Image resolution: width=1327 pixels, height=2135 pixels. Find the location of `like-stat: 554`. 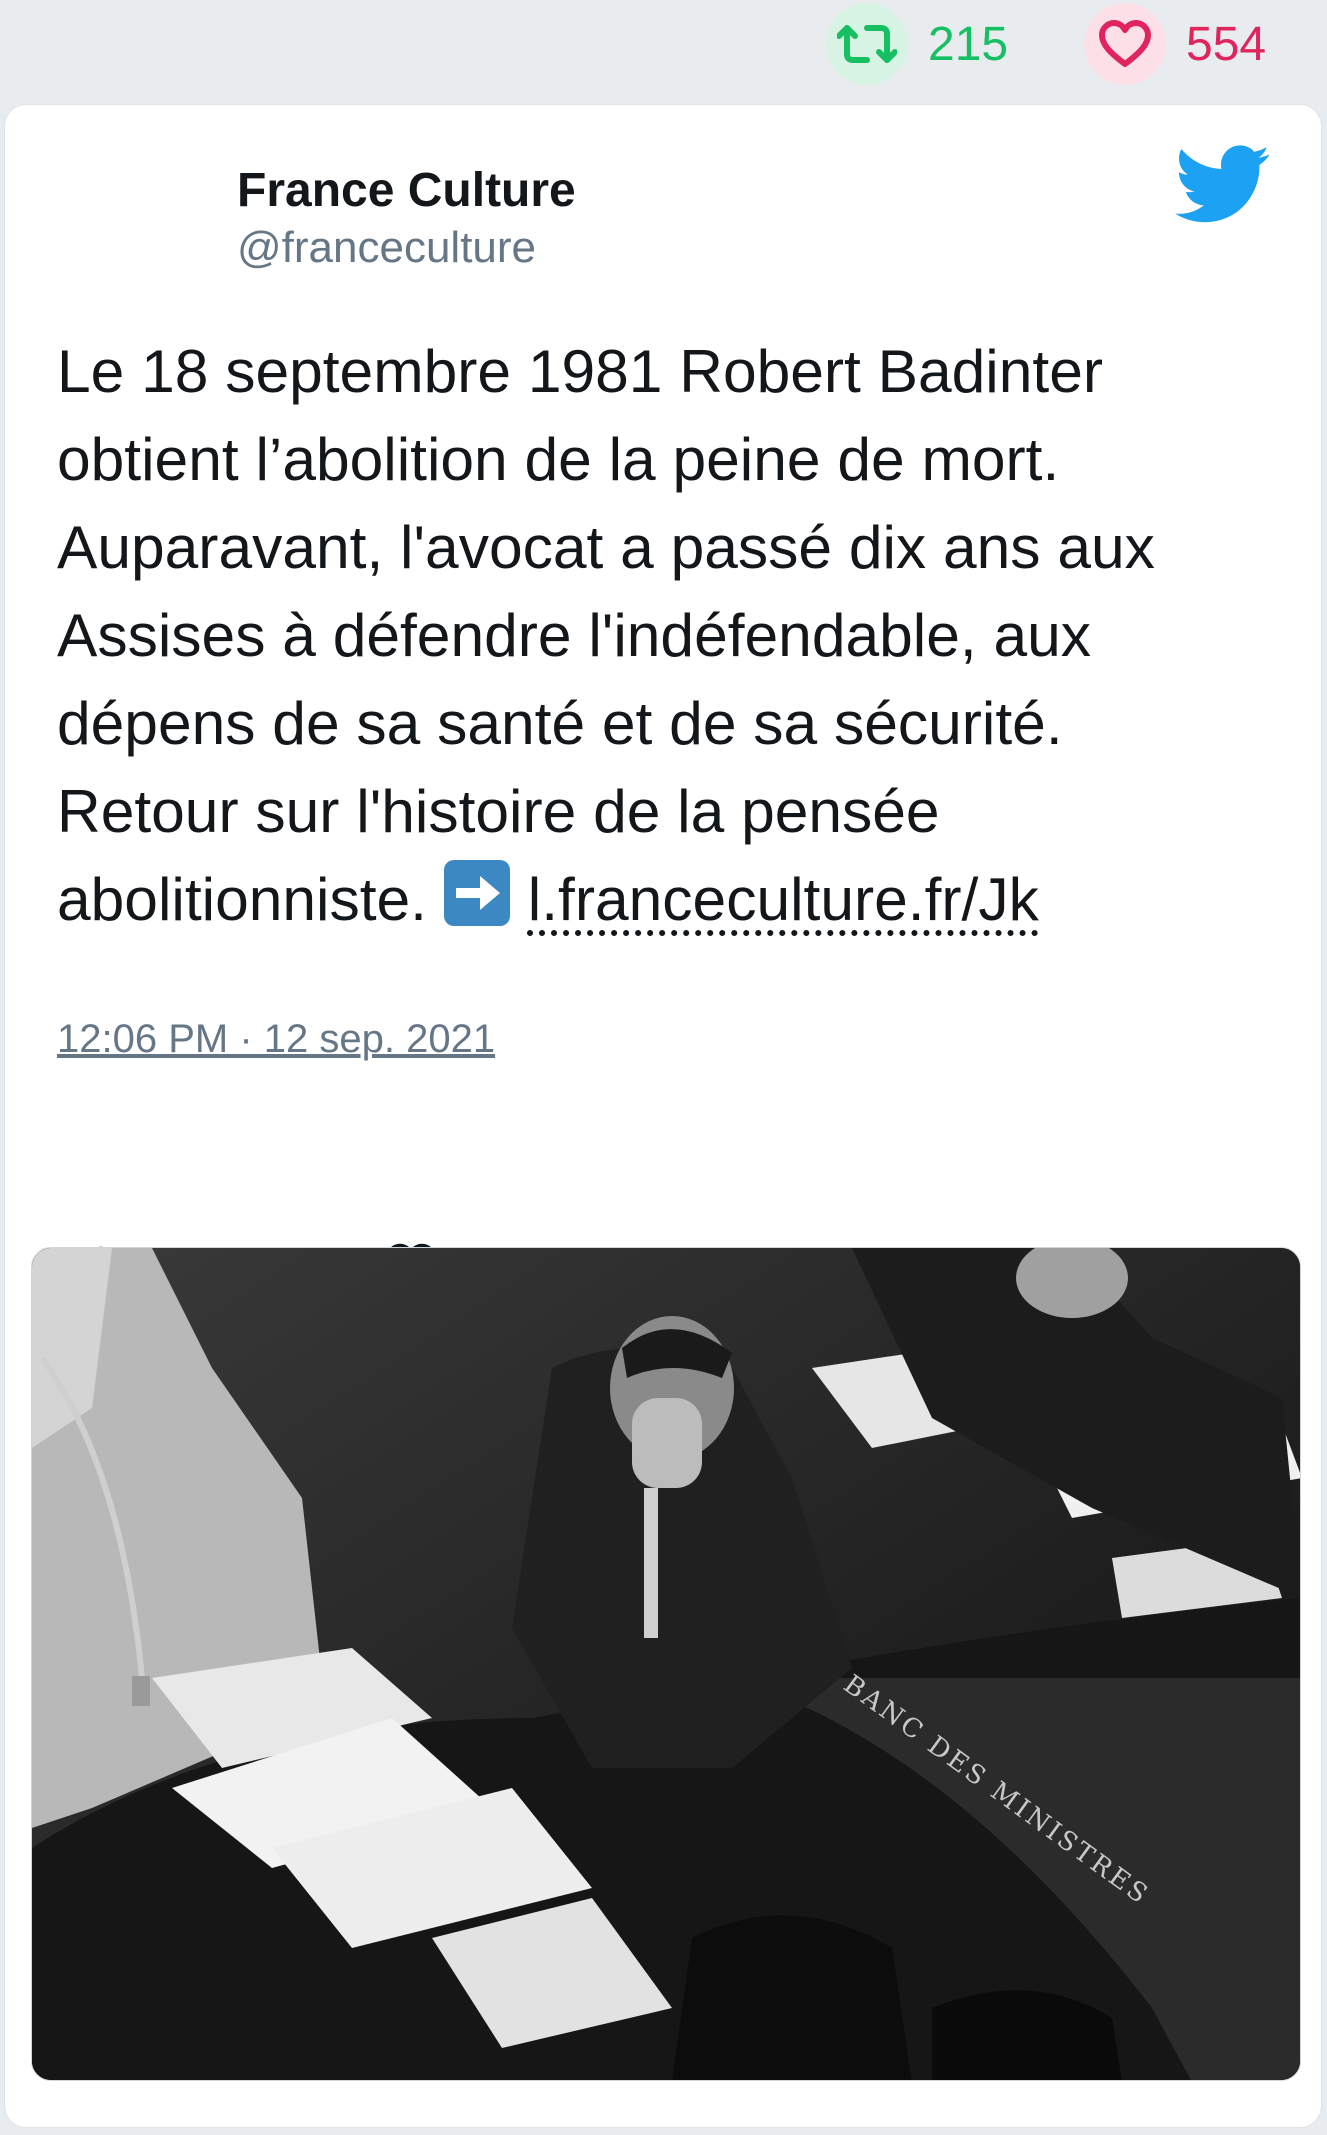

like-stat: 554 is located at coordinates (1175, 44).